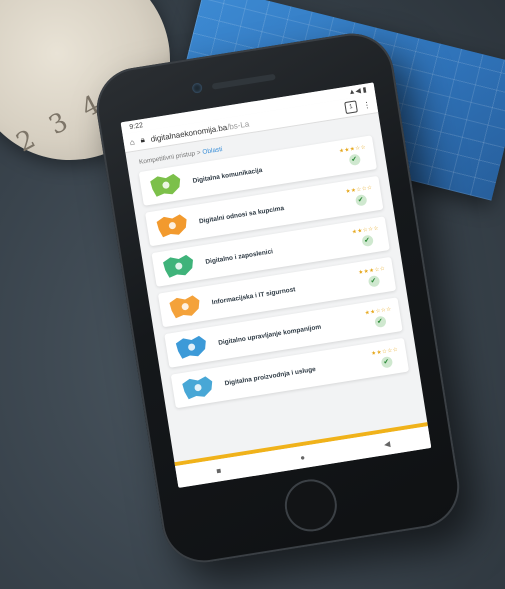 The height and width of the screenshot is (589, 505). Describe the element at coordinates (239, 256) in the screenshot. I see `area-card-label: Digitalno i zaposlenici` at that location.